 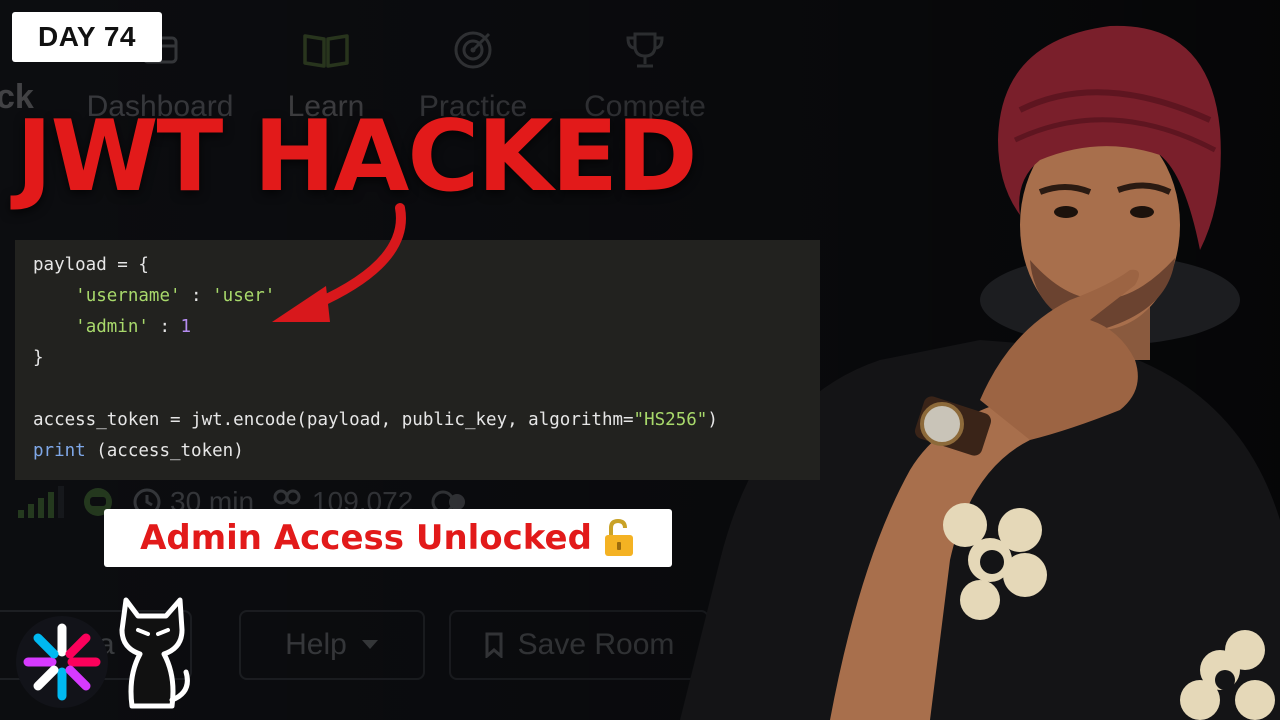 I want to click on code-text: (access_token), so click(x=164, y=451).